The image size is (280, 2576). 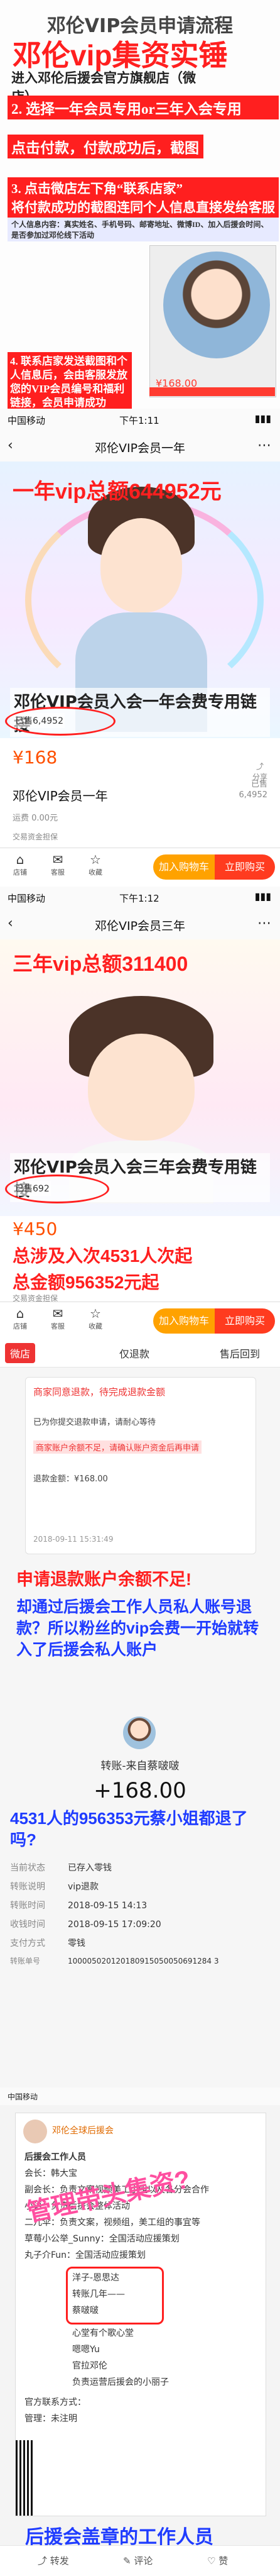 I want to click on repost-button: ⤴ 转发, so click(x=53, y=2560).